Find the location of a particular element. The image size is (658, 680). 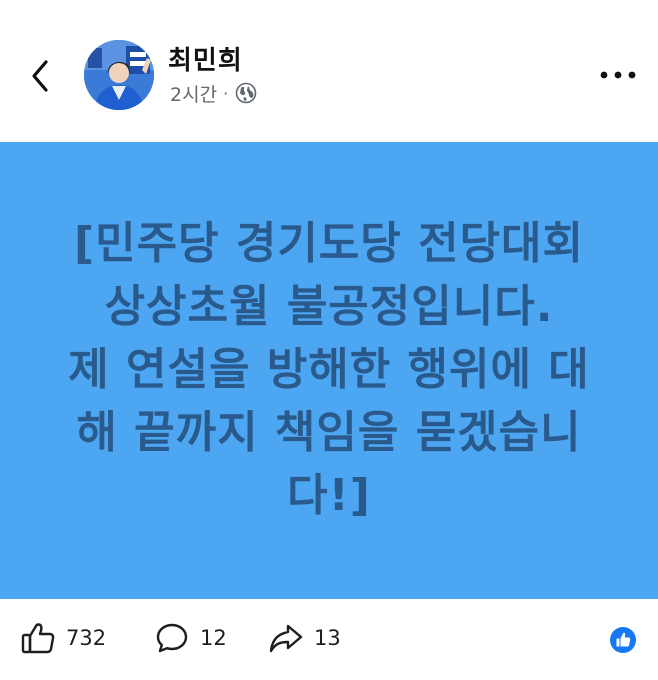

avatar is located at coordinates (119, 75).